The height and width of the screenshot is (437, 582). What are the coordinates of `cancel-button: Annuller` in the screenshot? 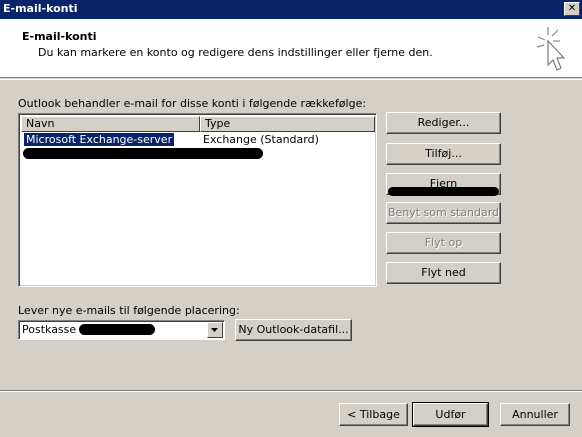 It's located at (535, 414).